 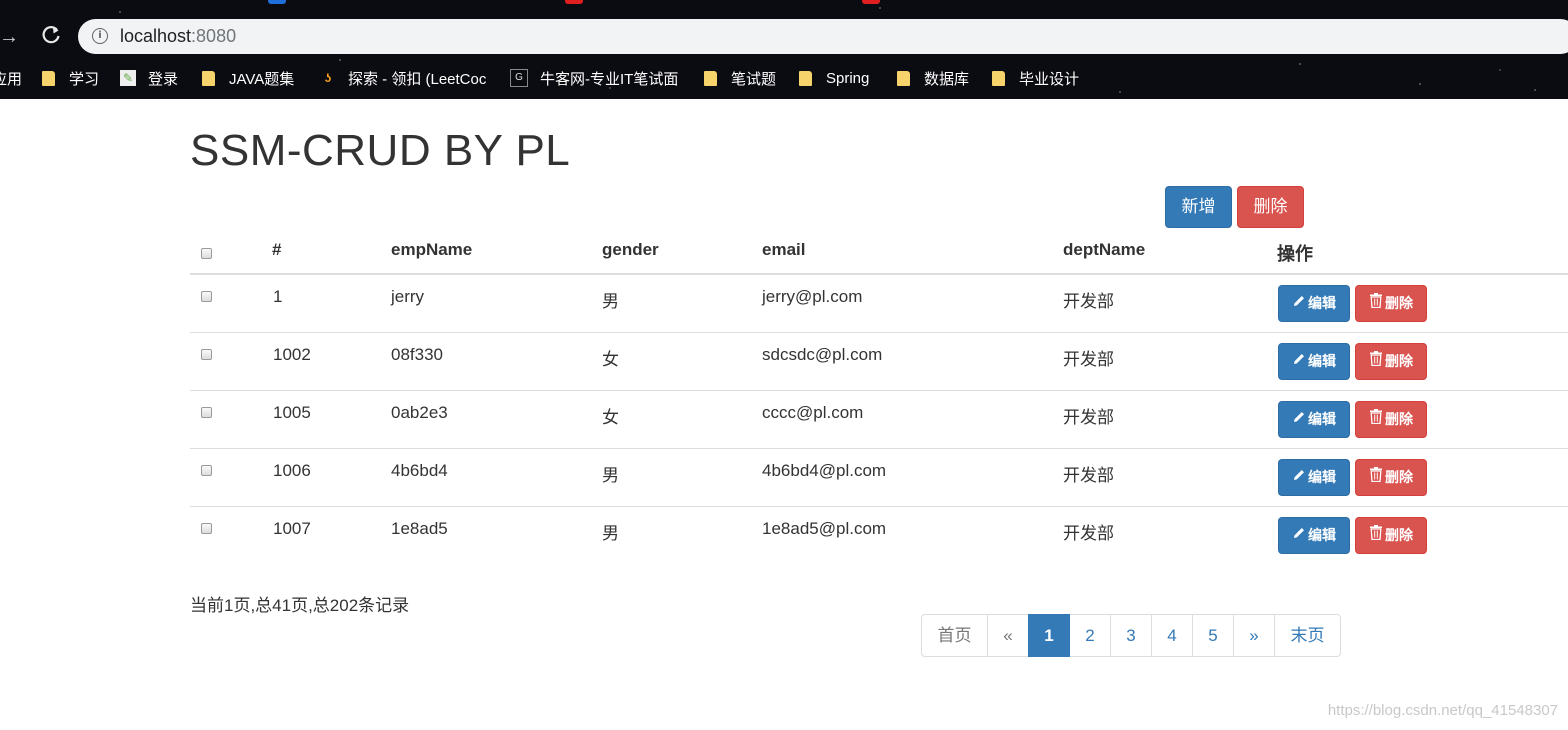 What do you see at coordinates (947, 79) in the screenshot?
I see `bookmark-label: 数据库` at bounding box center [947, 79].